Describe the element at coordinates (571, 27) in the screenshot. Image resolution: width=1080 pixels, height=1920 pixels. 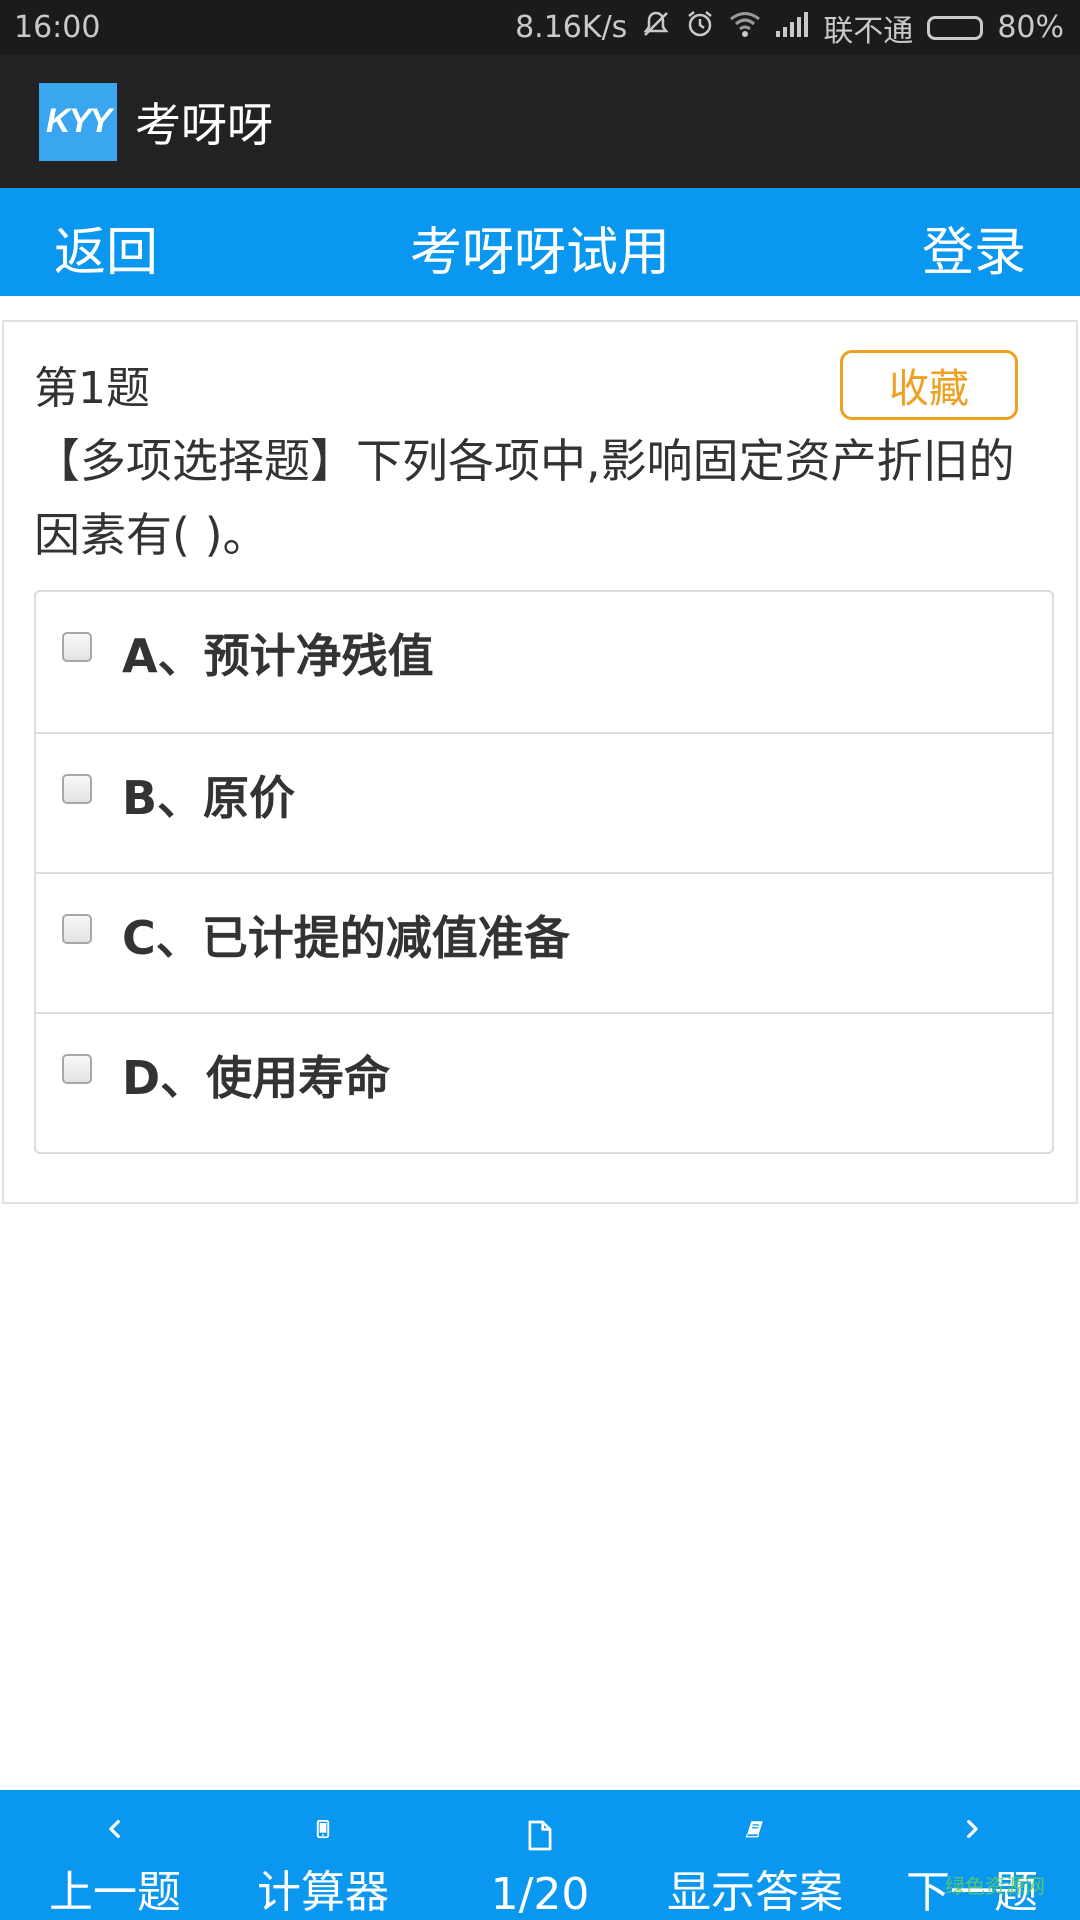
I see `net-speed: 8.16K/s` at that location.